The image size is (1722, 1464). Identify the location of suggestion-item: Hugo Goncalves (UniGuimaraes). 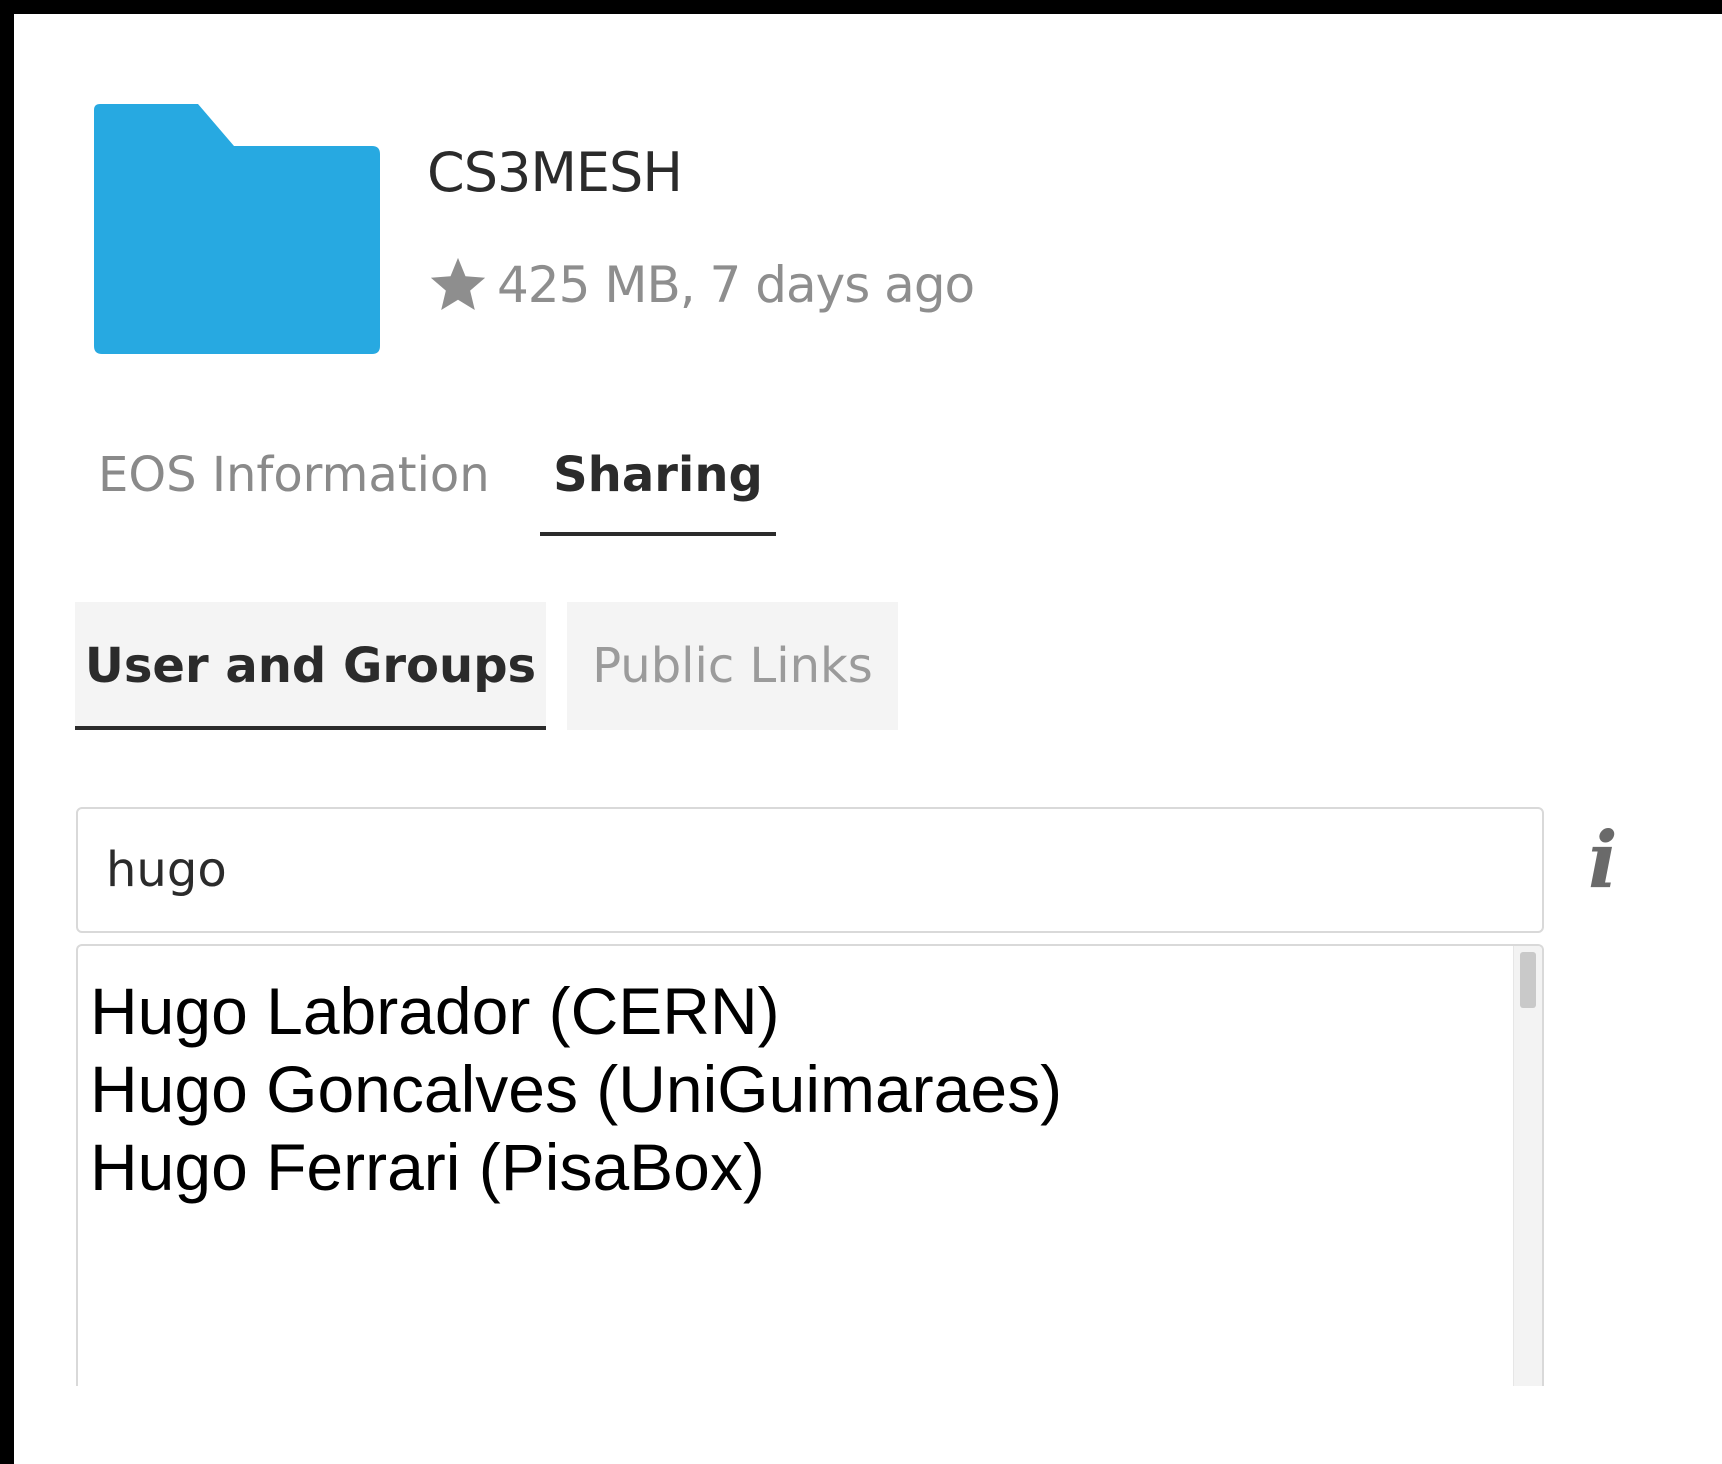
(576, 1089).